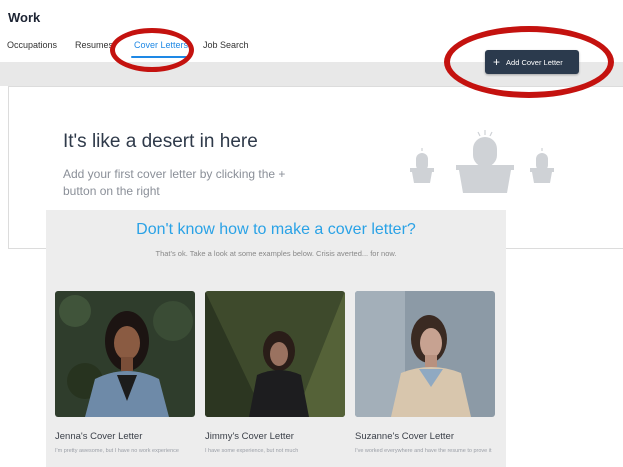 This screenshot has height=467, width=623. What do you see at coordinates (404, 436) in the screenshot?
I see `example-name-suzanne: Suzanne's Cover Letter` at bounding box center [404, 436].